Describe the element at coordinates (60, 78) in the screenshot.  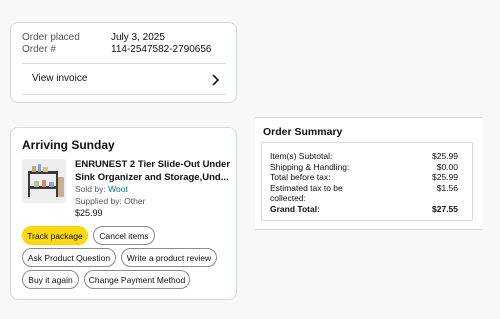
I see `view-invoice-label: View invoice` at that location.